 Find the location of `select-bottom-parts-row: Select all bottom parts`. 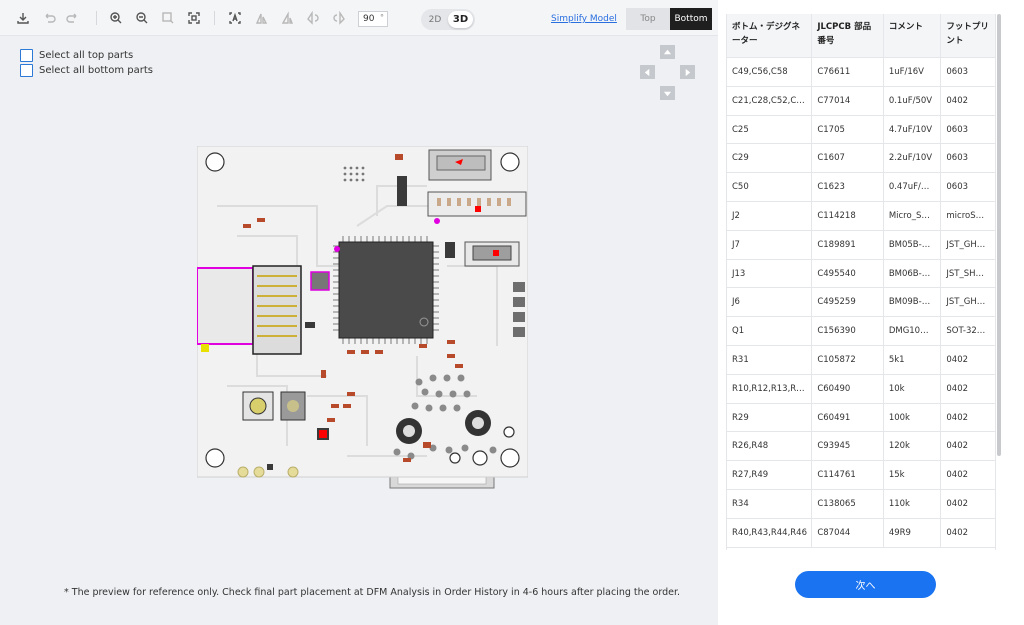

select-bottom-parts-row: Select all bottom parts is located at coordinates (86, 70).